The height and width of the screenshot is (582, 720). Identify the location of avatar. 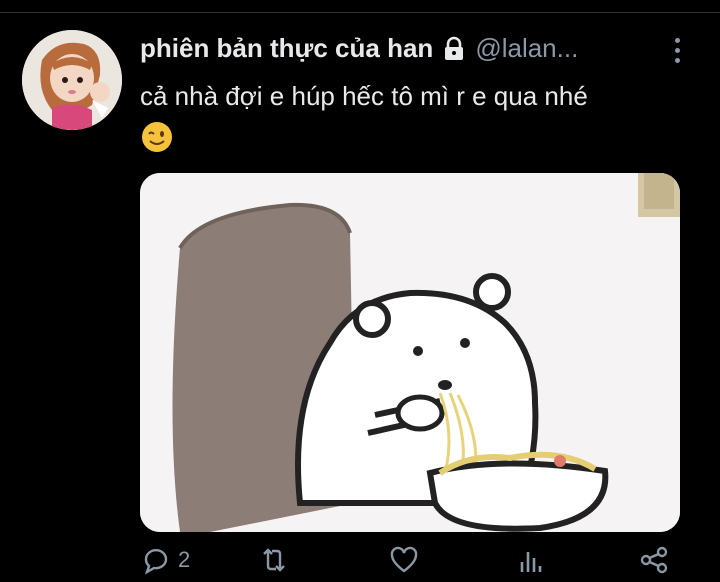
(72, 80).